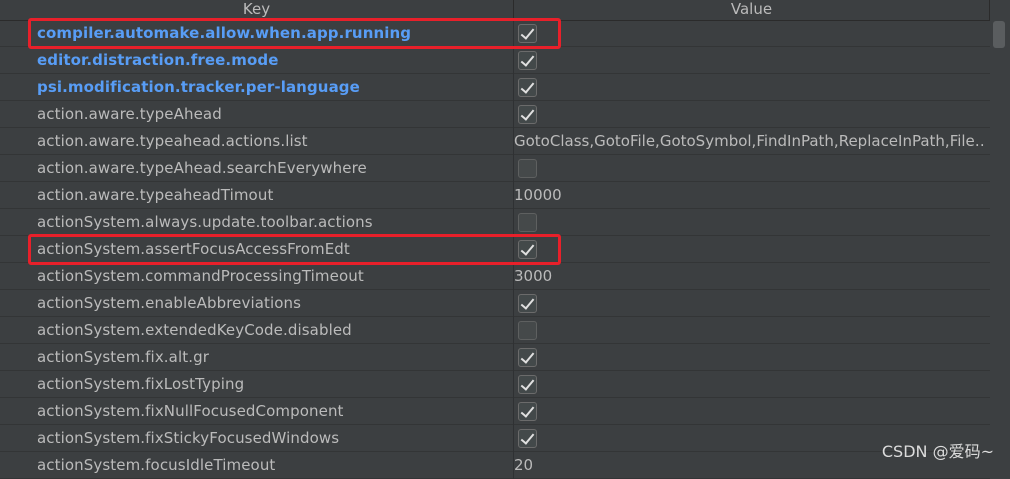 The image size is (1010, 479). What do you see at coordinates (937, 451) in the screenshot?
I see `watermark: CSDN @爱码~` at bounding box center [937, 451].